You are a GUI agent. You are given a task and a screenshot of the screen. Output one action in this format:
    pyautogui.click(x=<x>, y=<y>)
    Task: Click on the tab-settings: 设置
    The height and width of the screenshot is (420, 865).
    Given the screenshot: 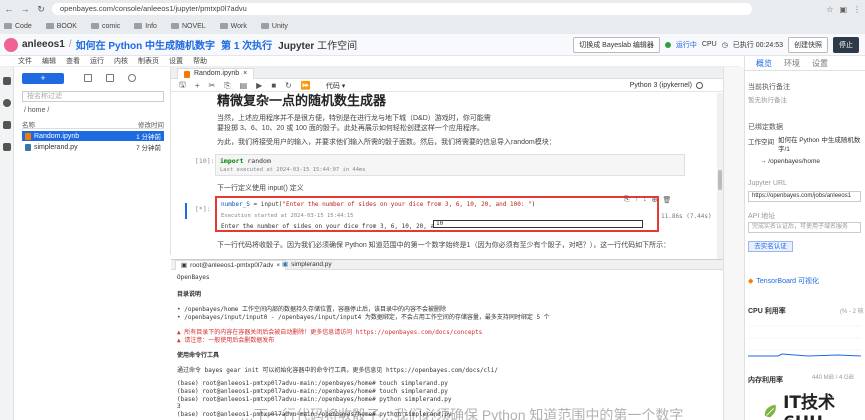 What is the action you would take?
    pyautogui.click(x=820, y=63)
    